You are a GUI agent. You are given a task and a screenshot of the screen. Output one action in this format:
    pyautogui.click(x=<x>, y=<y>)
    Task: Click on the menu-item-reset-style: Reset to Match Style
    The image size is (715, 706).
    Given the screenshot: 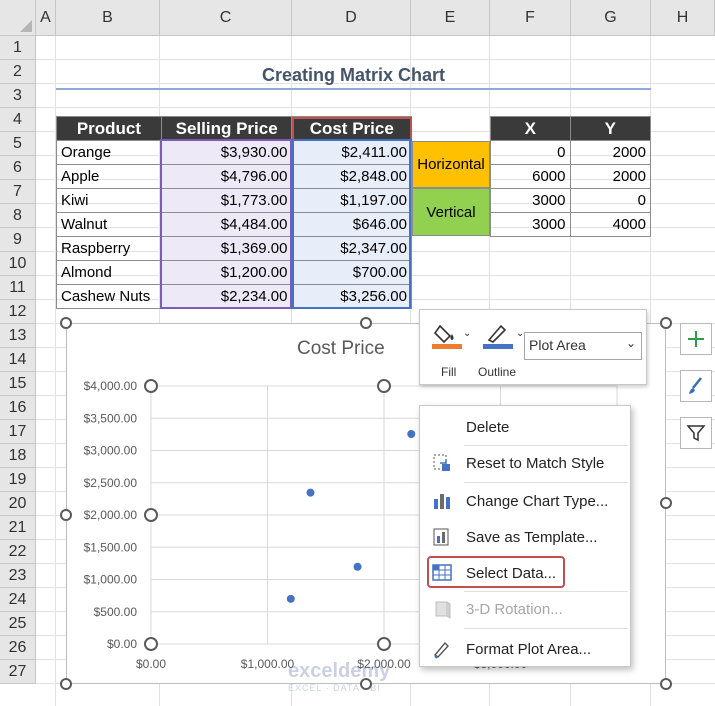 What is the action you would take?
    pyautogui.click(x=525, y=463)
    